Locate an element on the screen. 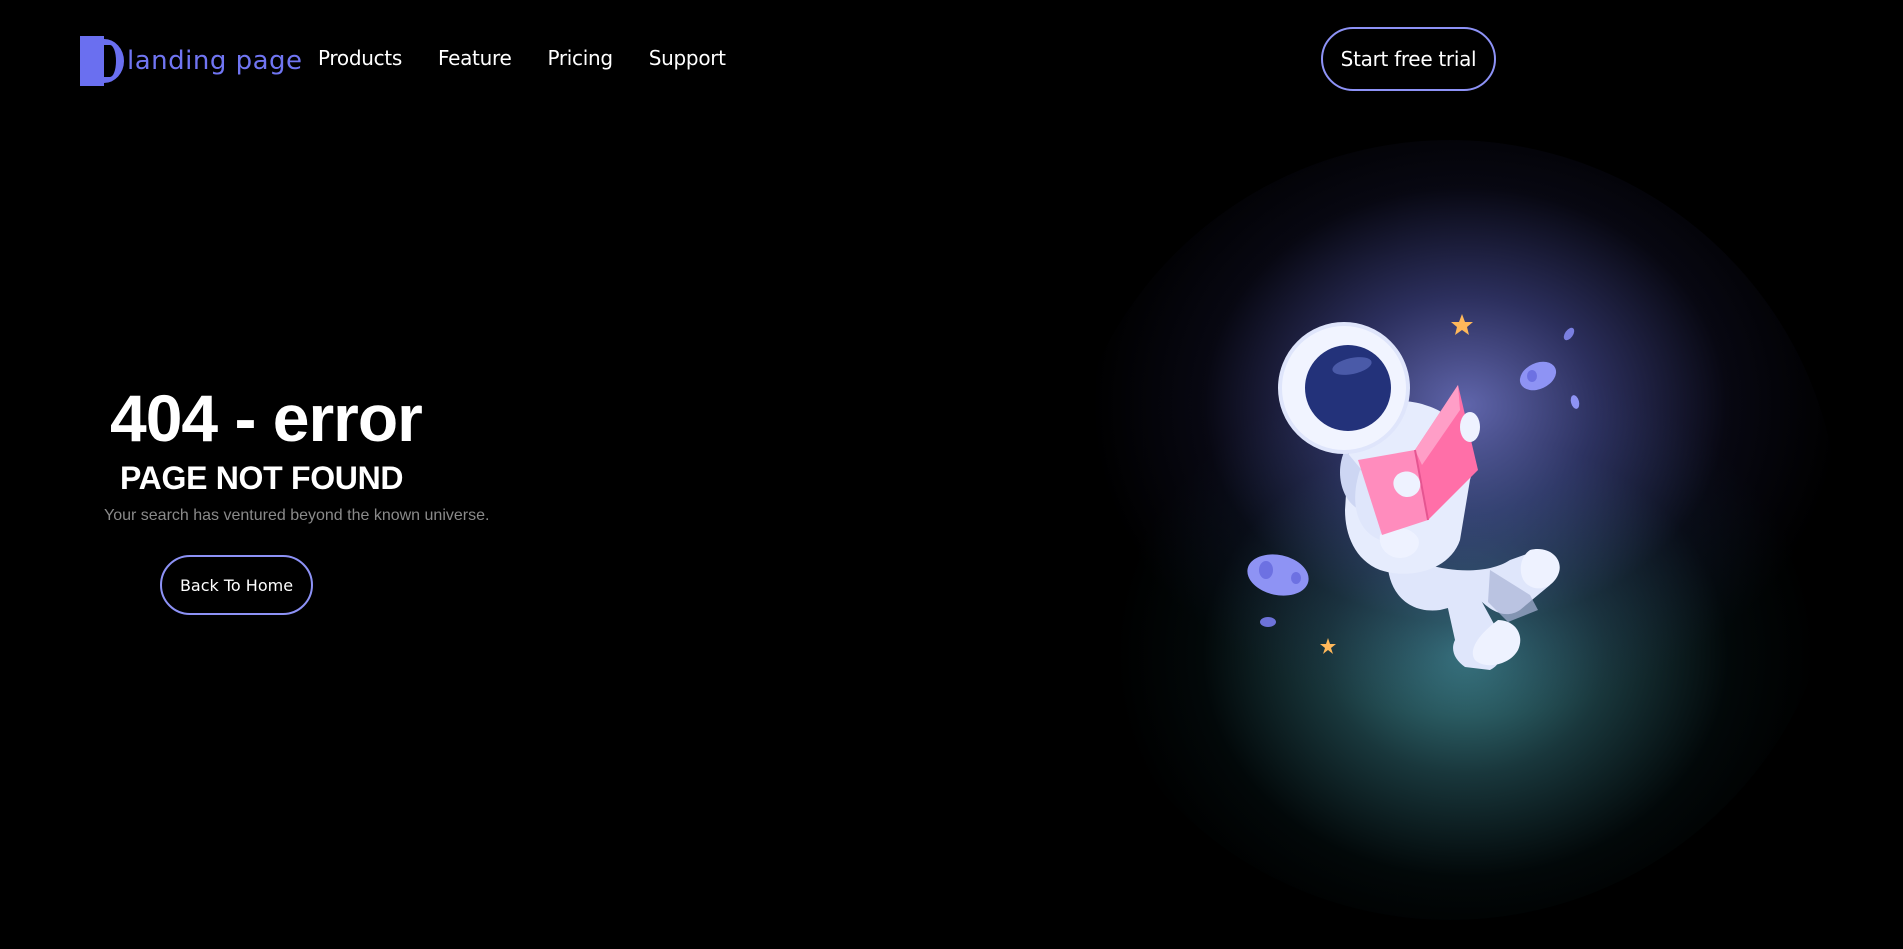 The height and width of the screenshot is (949, 1903). error-subtitle: PAGE NOT FOUND is located at coordinates (262, 478).